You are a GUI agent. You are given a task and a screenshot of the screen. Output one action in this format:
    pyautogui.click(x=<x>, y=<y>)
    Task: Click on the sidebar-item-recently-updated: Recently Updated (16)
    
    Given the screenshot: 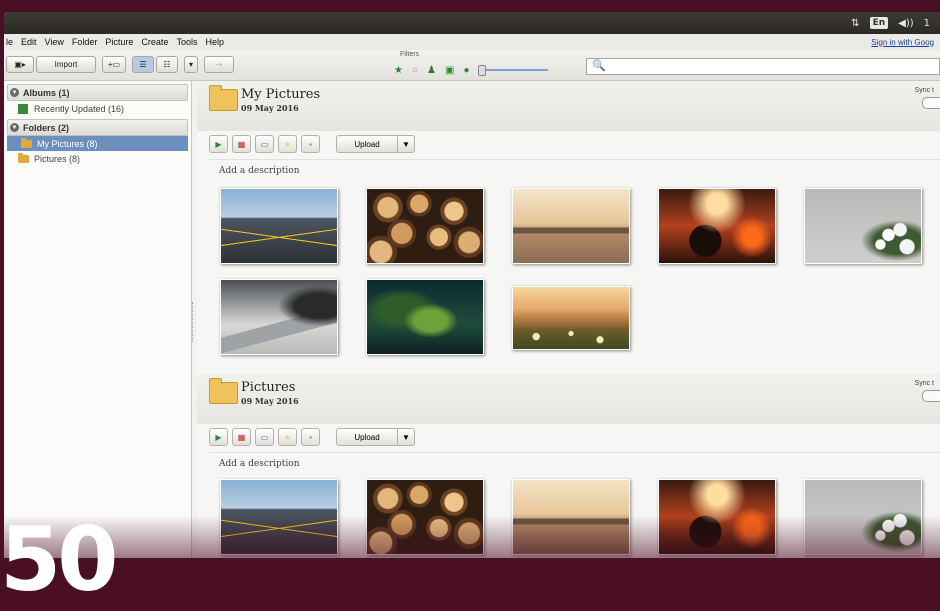 What is the action you would take?
    pyautogui.click(x=97, y=108)
    